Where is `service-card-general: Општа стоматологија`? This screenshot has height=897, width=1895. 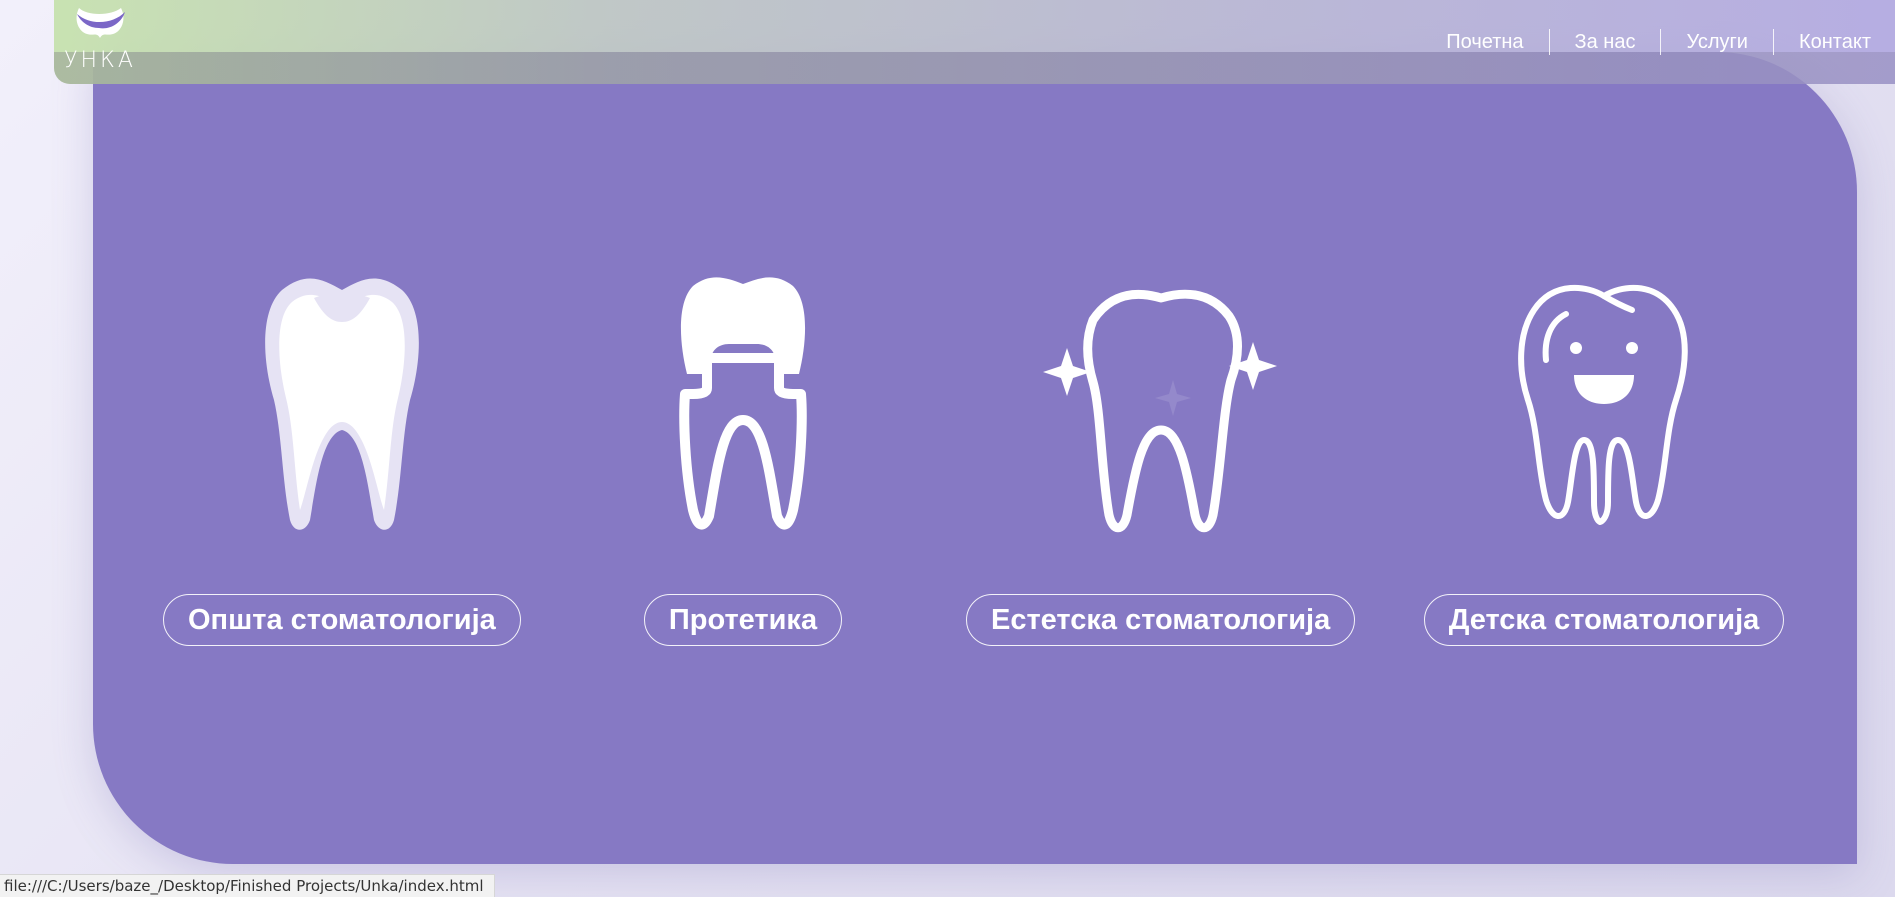 service-card-general: Општа стоматологија is located at coordinates (342, 458).